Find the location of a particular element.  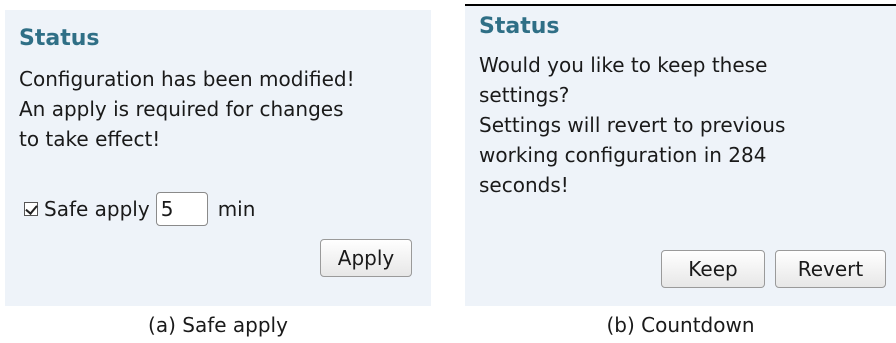

message-line: Configuration has been modified! is located at coordinates (187, 79).